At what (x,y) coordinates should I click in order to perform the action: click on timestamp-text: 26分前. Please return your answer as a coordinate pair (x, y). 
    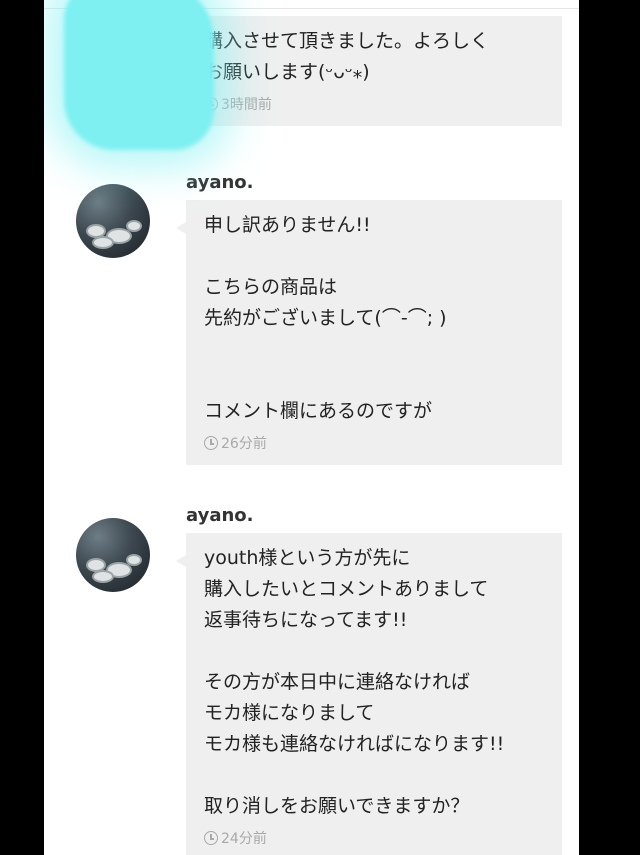
    Looking at the image, I should click on (244, 444).